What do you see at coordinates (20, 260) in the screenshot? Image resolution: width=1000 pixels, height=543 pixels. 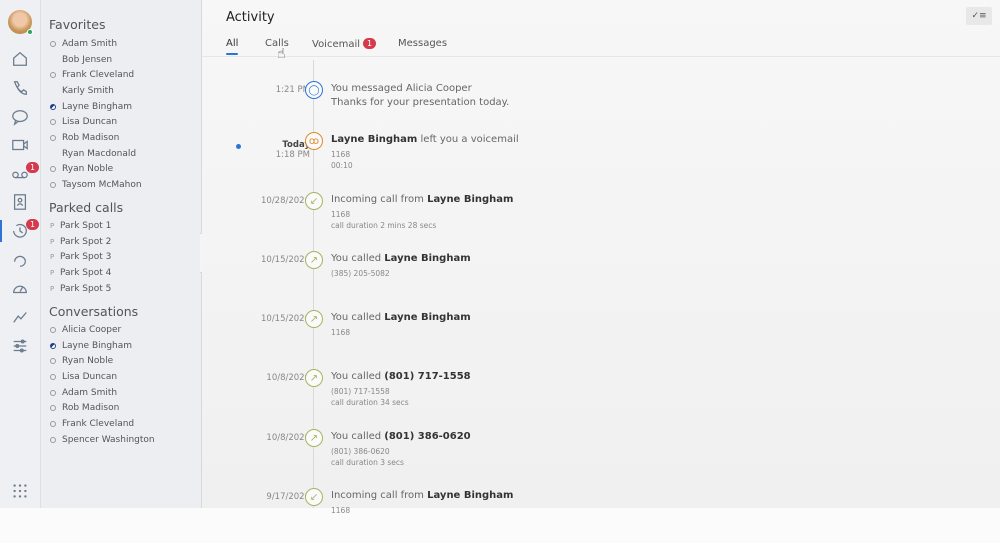 I see `headset-icon` at bounding box center [20, 260].